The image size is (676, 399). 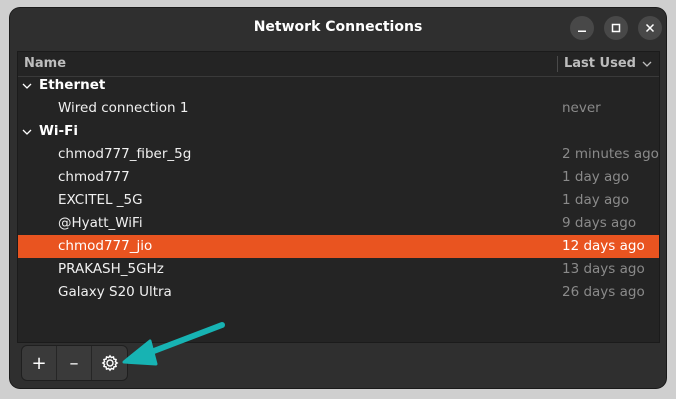 What do you see at coordinates (338, 108) in the screenshot?
I see `connection-row: Wired connection 1 never` at bounding box center [338, 108].